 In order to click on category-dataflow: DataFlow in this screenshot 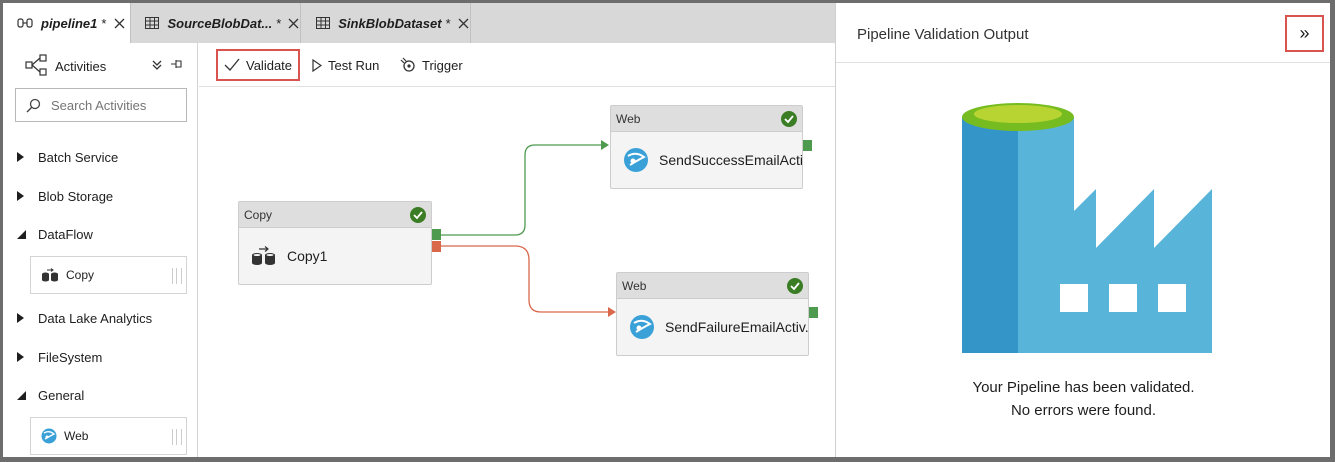, I will do `click(55, 234)`.